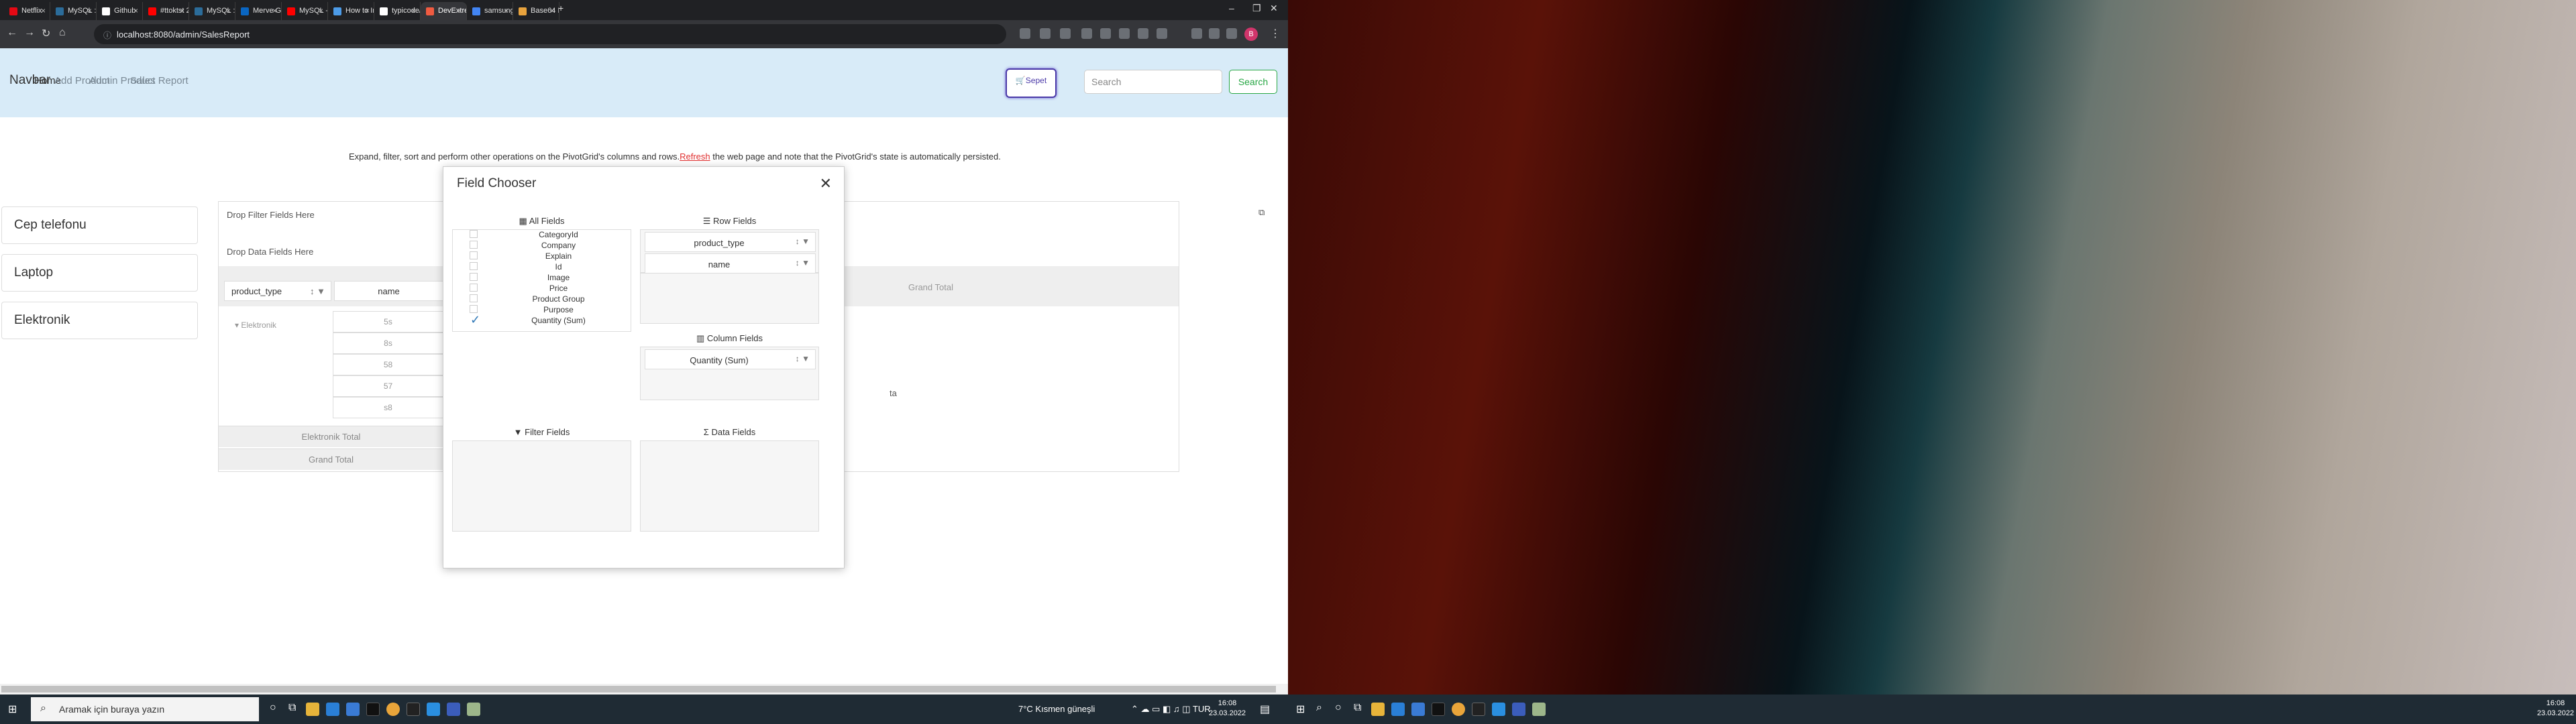 This screenshot has width=2576, height=724. What do you see at coordinates (490, 11) in the screenshot?
I see `browser-tab: samsung ol.×` at bounding box center [490, 11].